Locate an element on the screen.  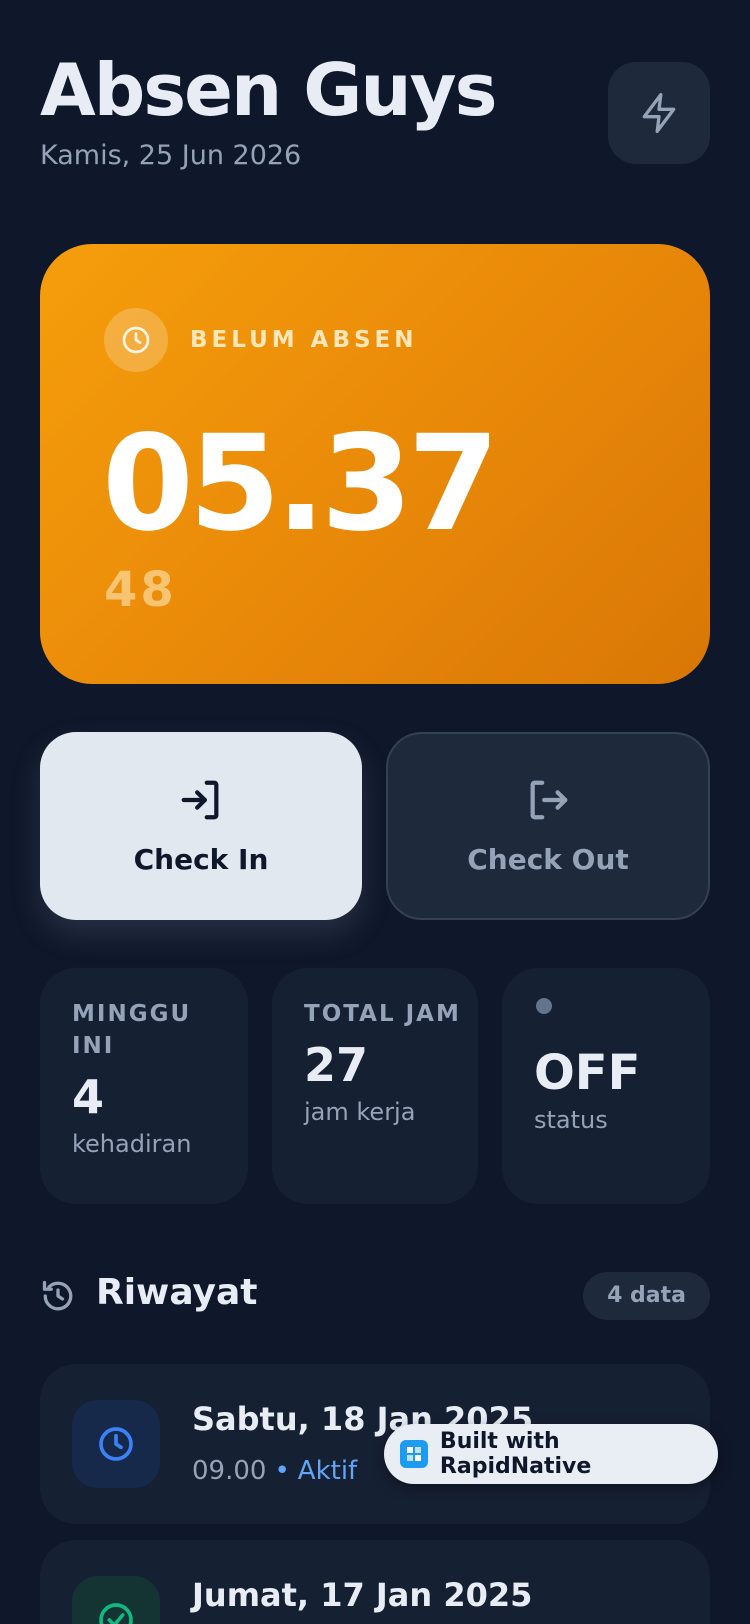
check-out-label: Check Out is located at coordinates (548, 859).